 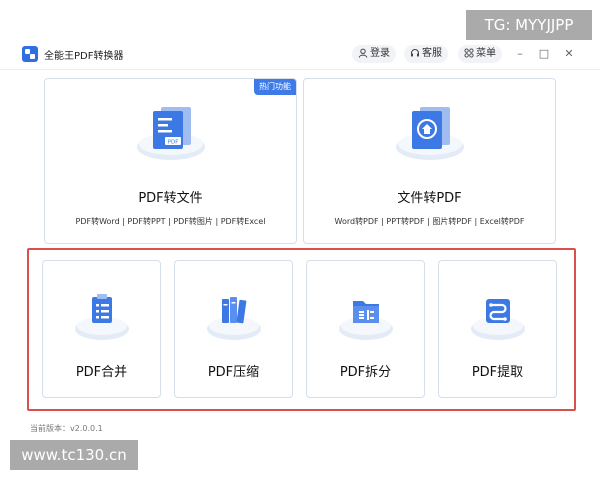 I want to click on card-pdf-compress: PDF压缩, so click(x=233, y=329).